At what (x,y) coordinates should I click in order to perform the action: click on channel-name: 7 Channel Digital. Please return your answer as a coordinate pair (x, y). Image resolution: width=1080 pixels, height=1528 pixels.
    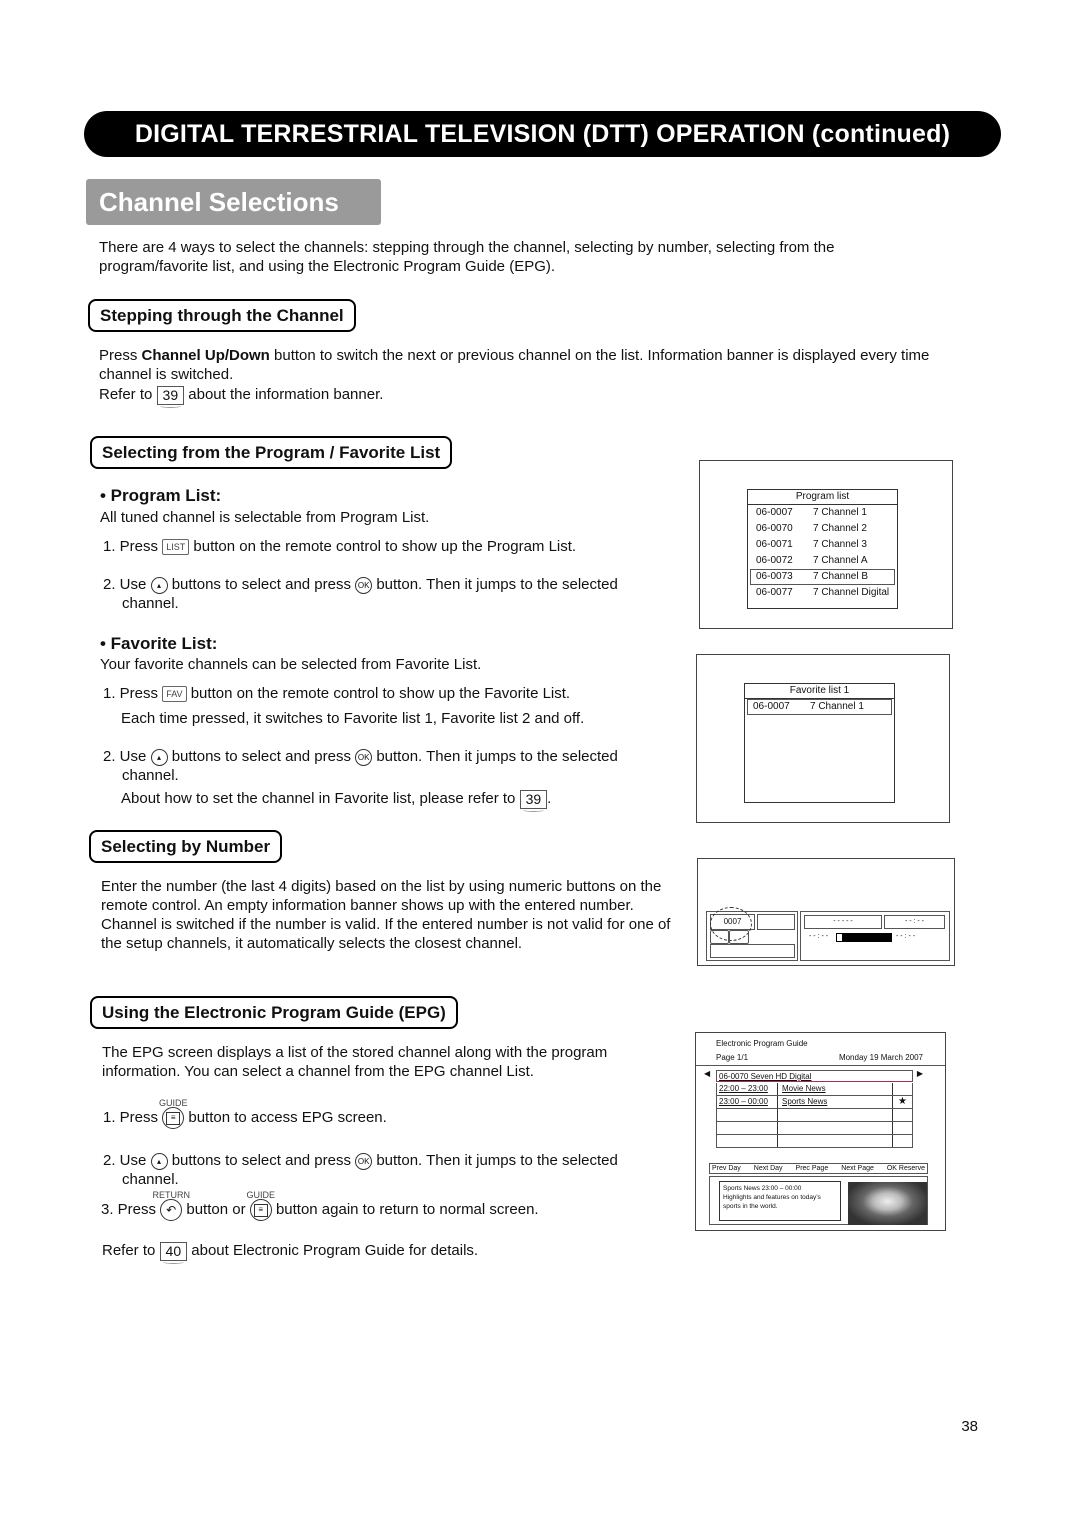
    Looking at the image, I should click on (851, 592).